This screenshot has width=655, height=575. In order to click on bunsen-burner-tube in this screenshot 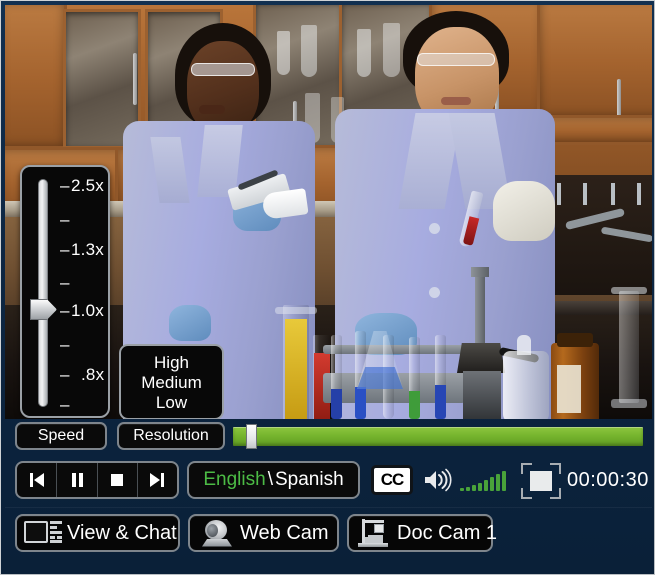, I will do `click(480, 309)`.